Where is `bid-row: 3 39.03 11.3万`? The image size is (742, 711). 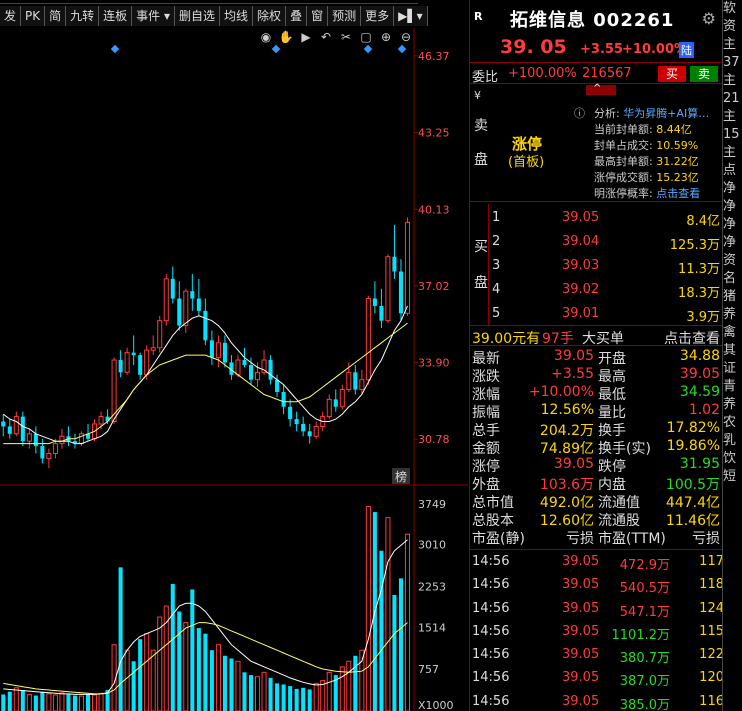
bid-row: 3 39.03 11.3万 is located at coordinates (606, 266).